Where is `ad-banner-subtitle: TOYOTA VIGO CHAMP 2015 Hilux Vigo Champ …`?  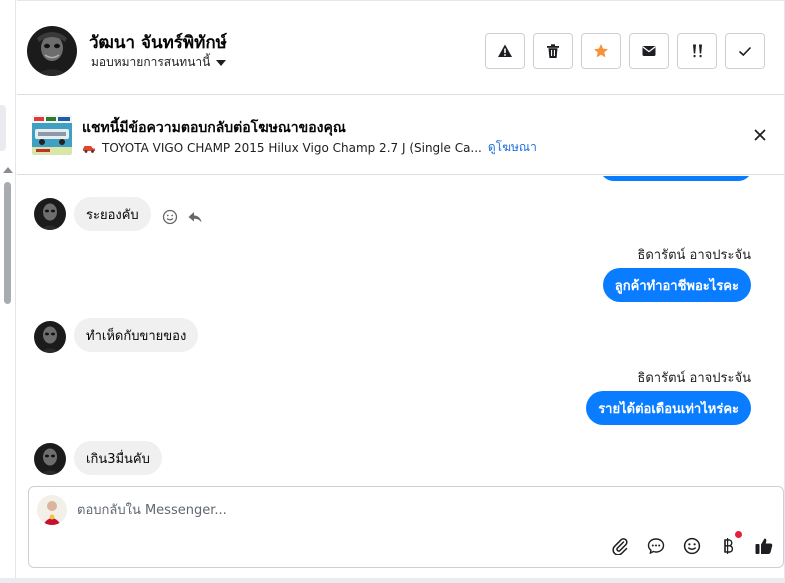 ad-banner-subtitle: TOYOTA VIGO CHAMP 2015 Hilux Vigo Champ … is located at coordinates (309, 147).